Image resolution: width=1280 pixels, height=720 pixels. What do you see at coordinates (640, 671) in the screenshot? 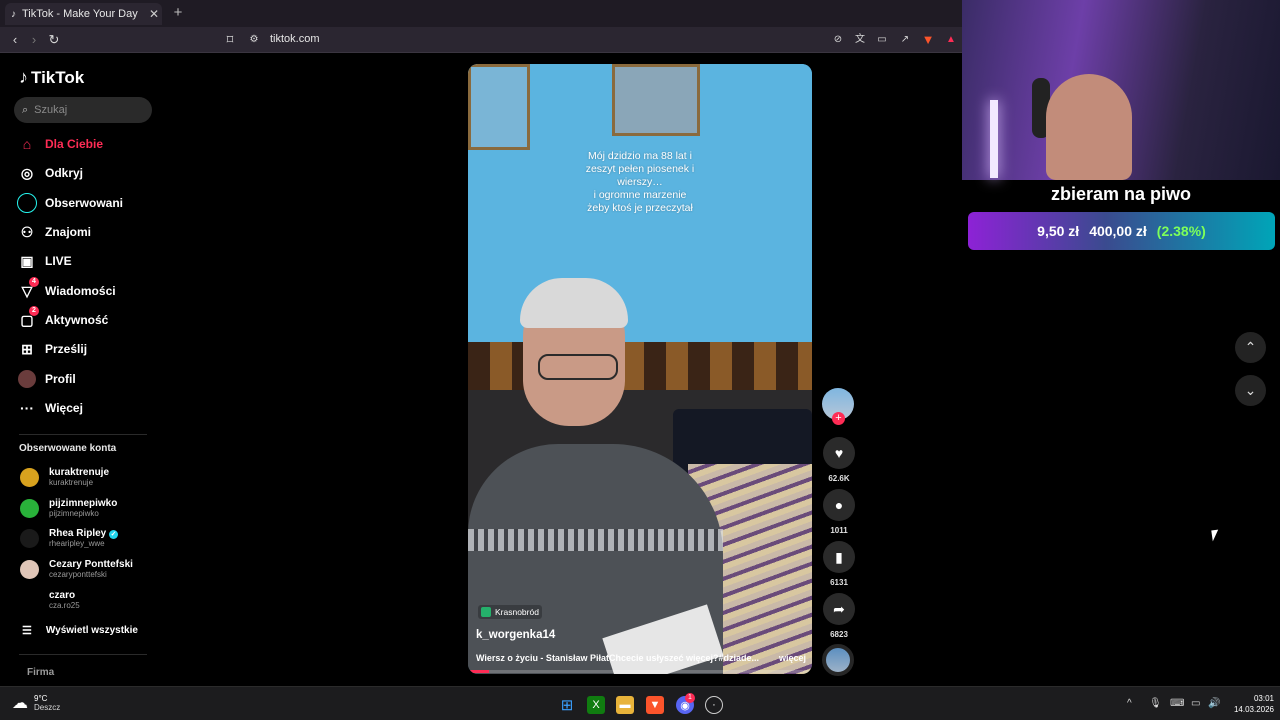
I see `video-progress-bar` at bounding box center [640, 671].